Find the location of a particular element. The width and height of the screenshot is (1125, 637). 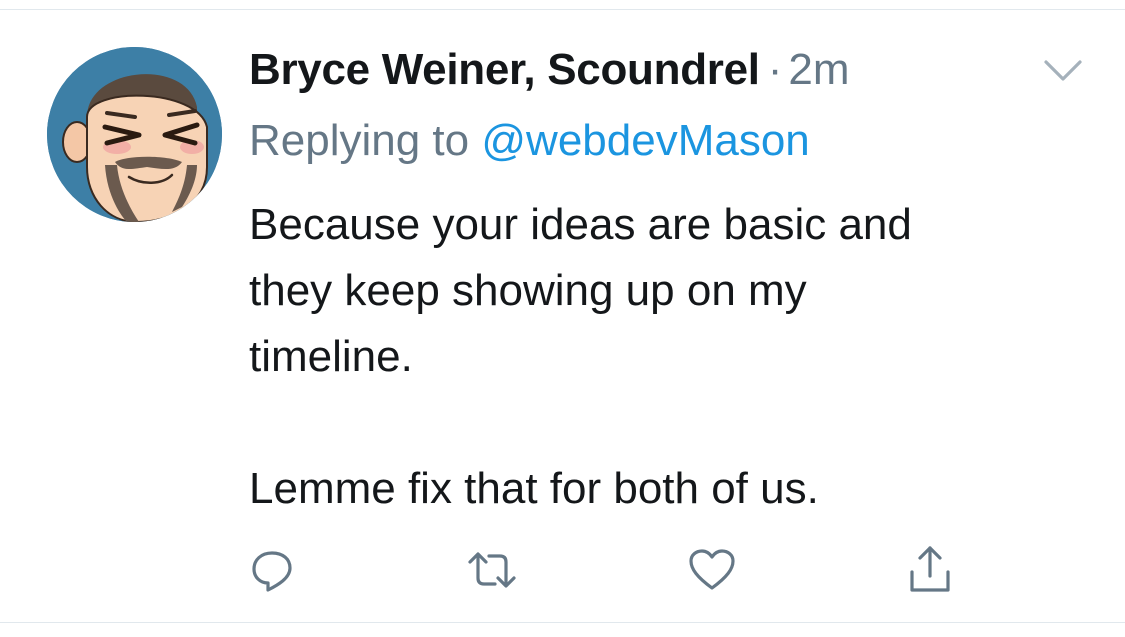

reply-button is located at coordinates (272, 570).